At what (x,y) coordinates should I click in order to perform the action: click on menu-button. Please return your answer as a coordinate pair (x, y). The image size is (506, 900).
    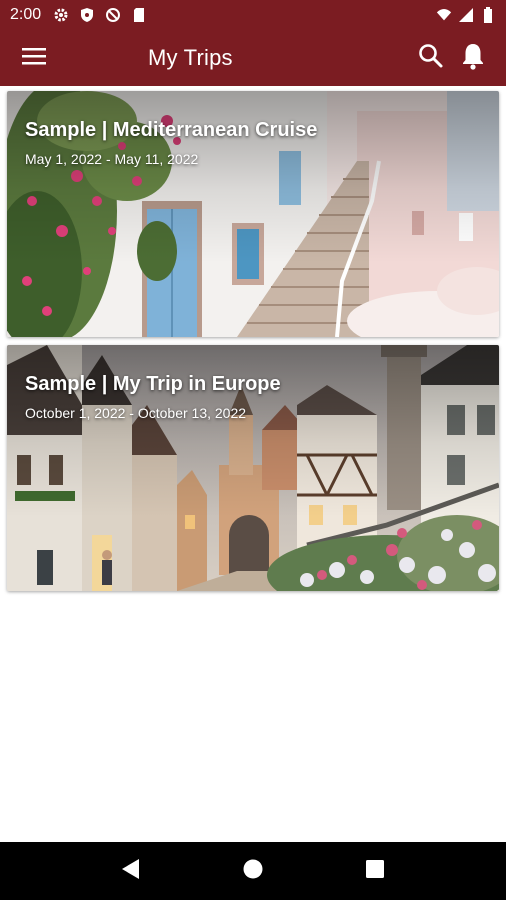
    Looking at the image, I should click on (34, 58).